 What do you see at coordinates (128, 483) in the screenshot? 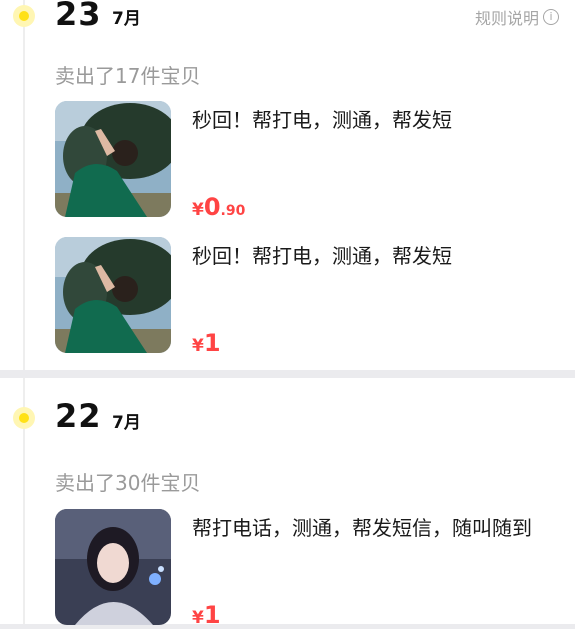
I see `sold-count: 卖出了30件宝贝` at bounding box center [128, 483].